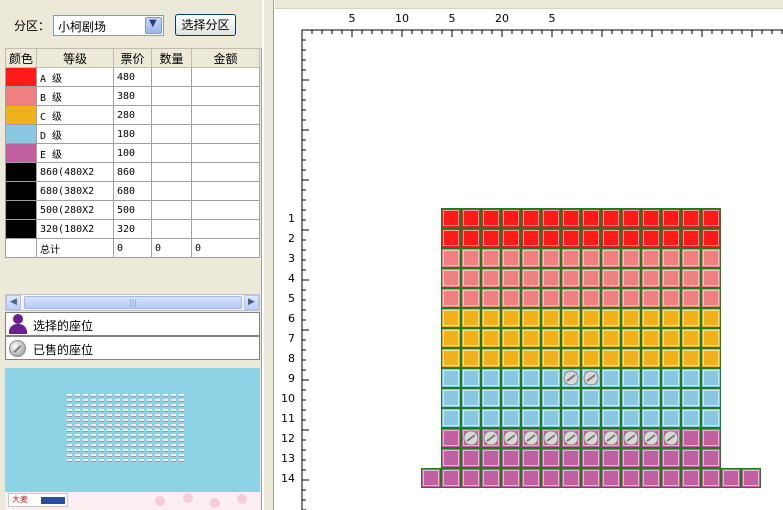 This screenshot has height=510, width=783. I want to click on zone-select: 小柯剧场 ▼, so click(108, 25).